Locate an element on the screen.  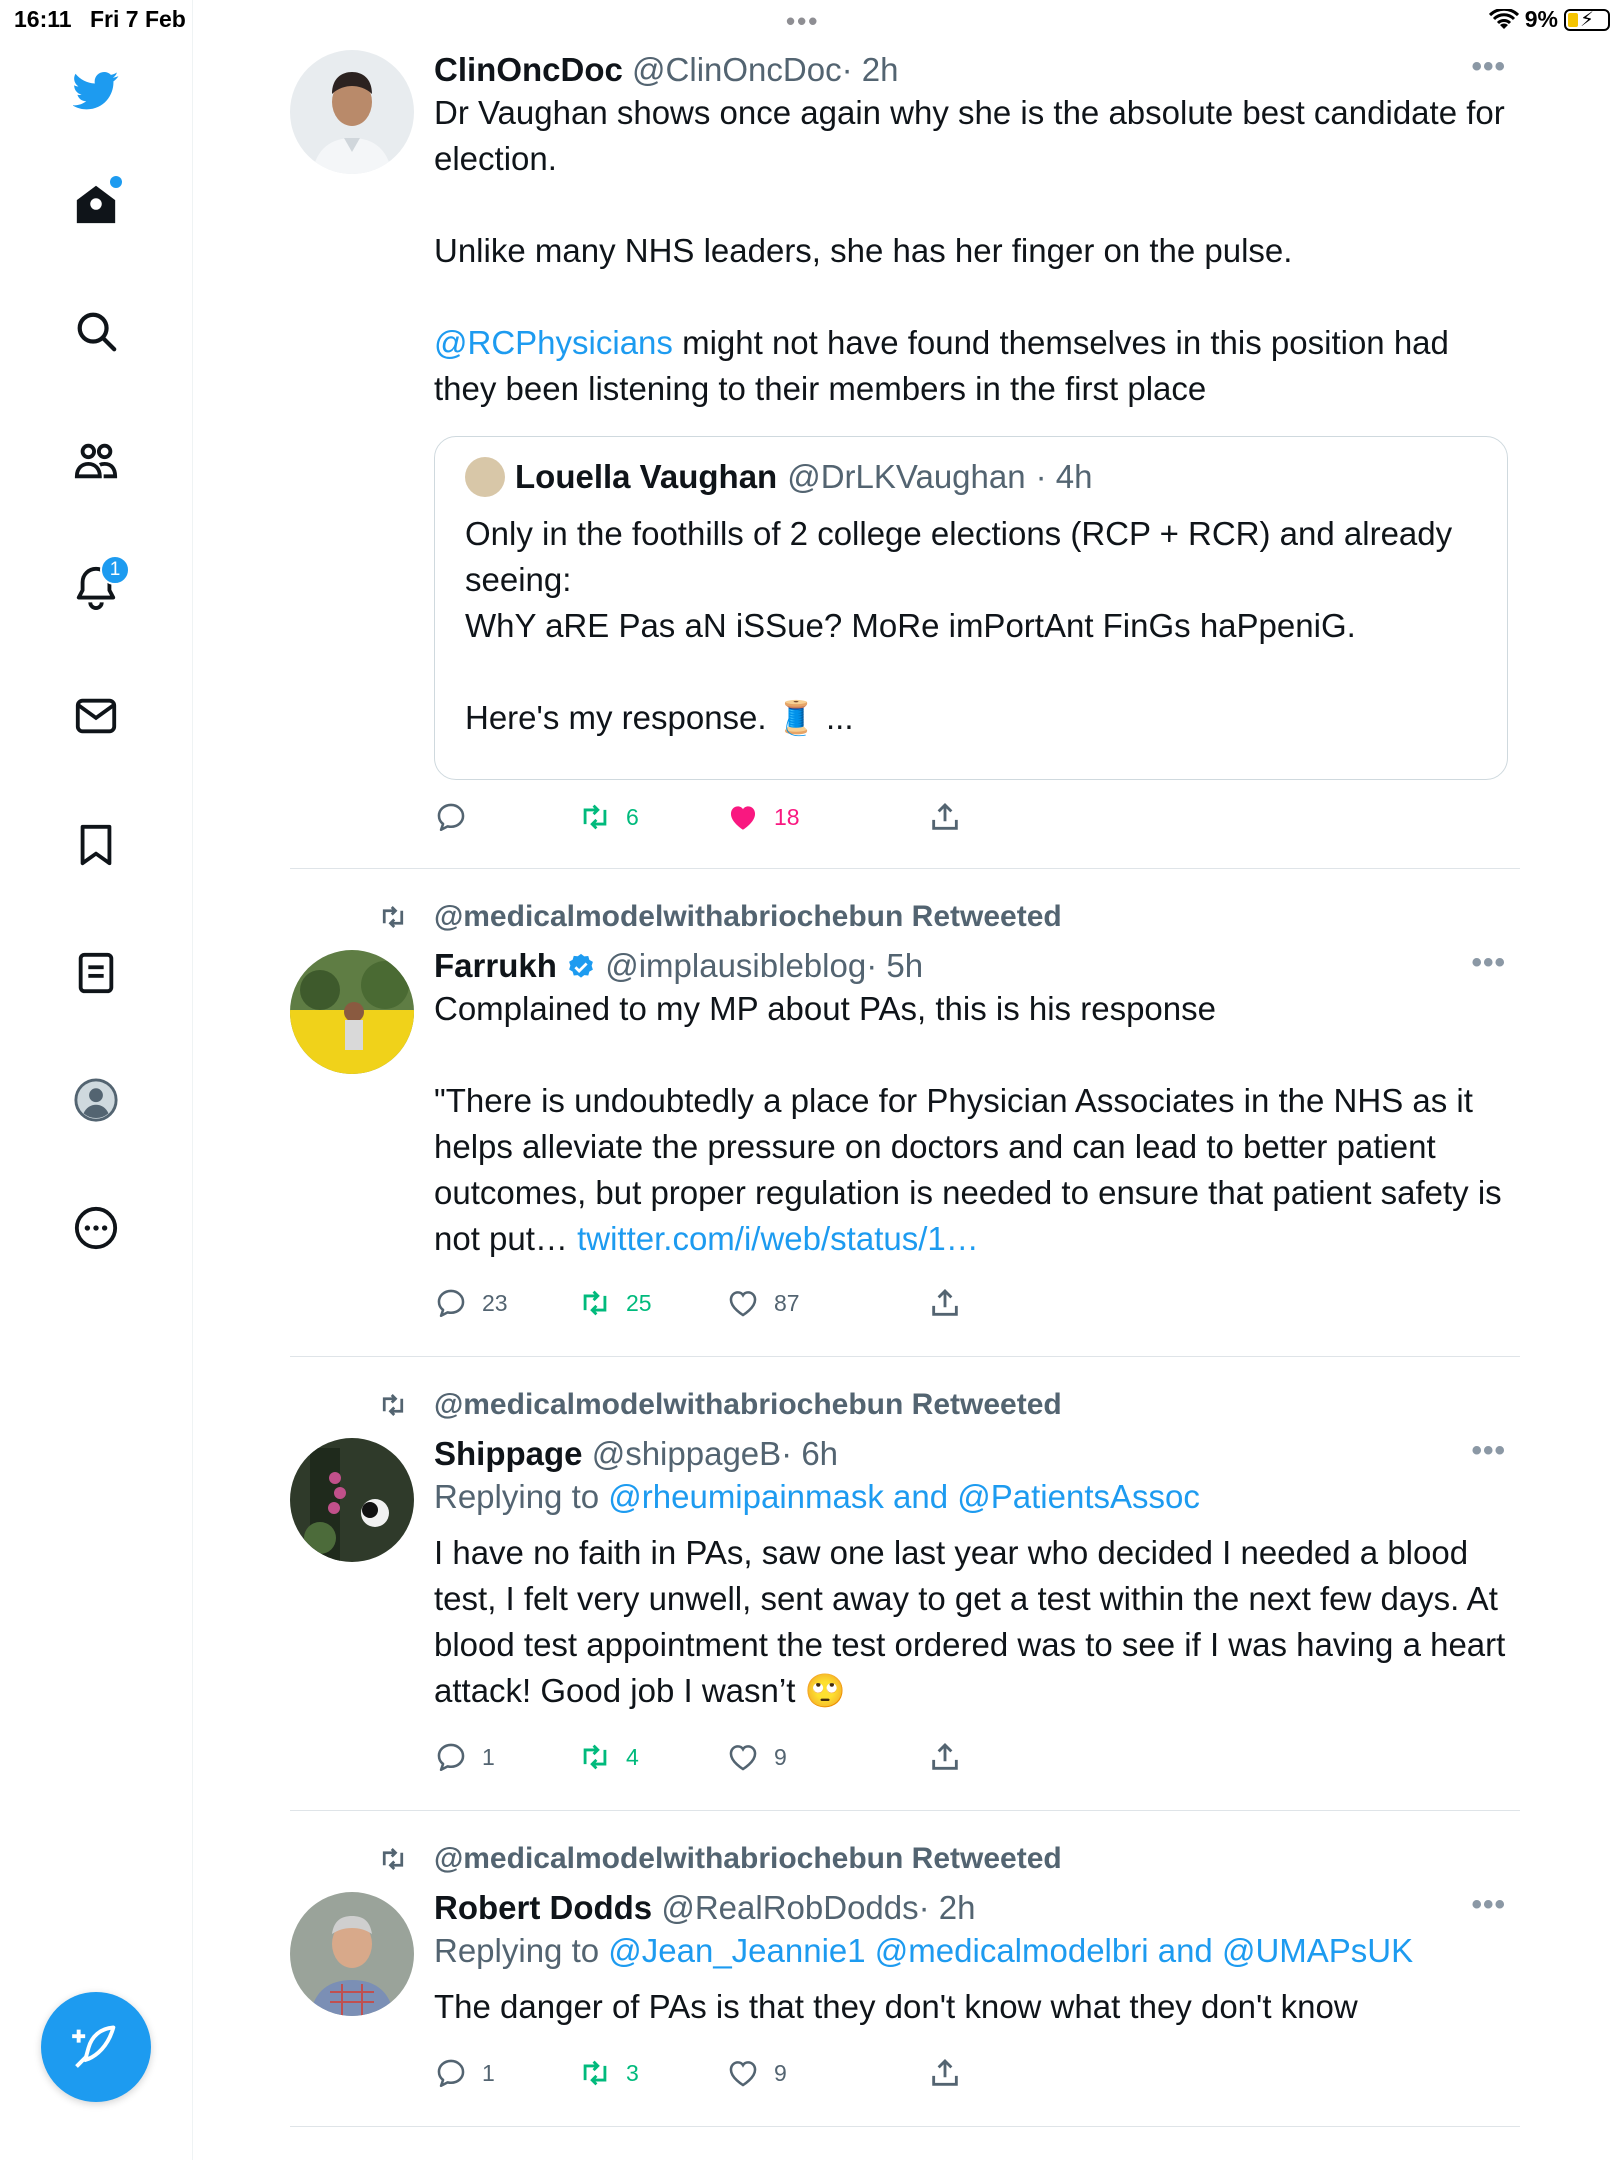
quote-header: Louella Vaughan @DrLKVaughan · 4h is located at coordinates (971, 477).